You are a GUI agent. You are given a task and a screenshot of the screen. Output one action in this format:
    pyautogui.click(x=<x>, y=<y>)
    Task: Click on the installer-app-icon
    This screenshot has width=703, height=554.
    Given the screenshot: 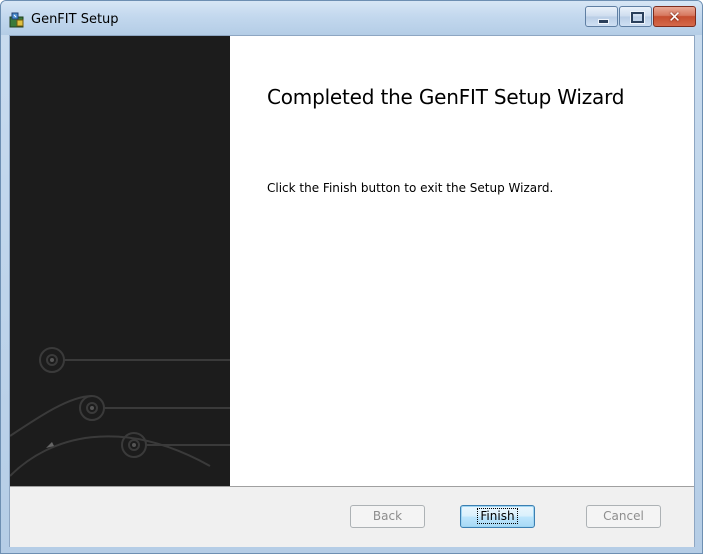 What is the action you would take?
    pyautogui.click(x=16, y=20)
    